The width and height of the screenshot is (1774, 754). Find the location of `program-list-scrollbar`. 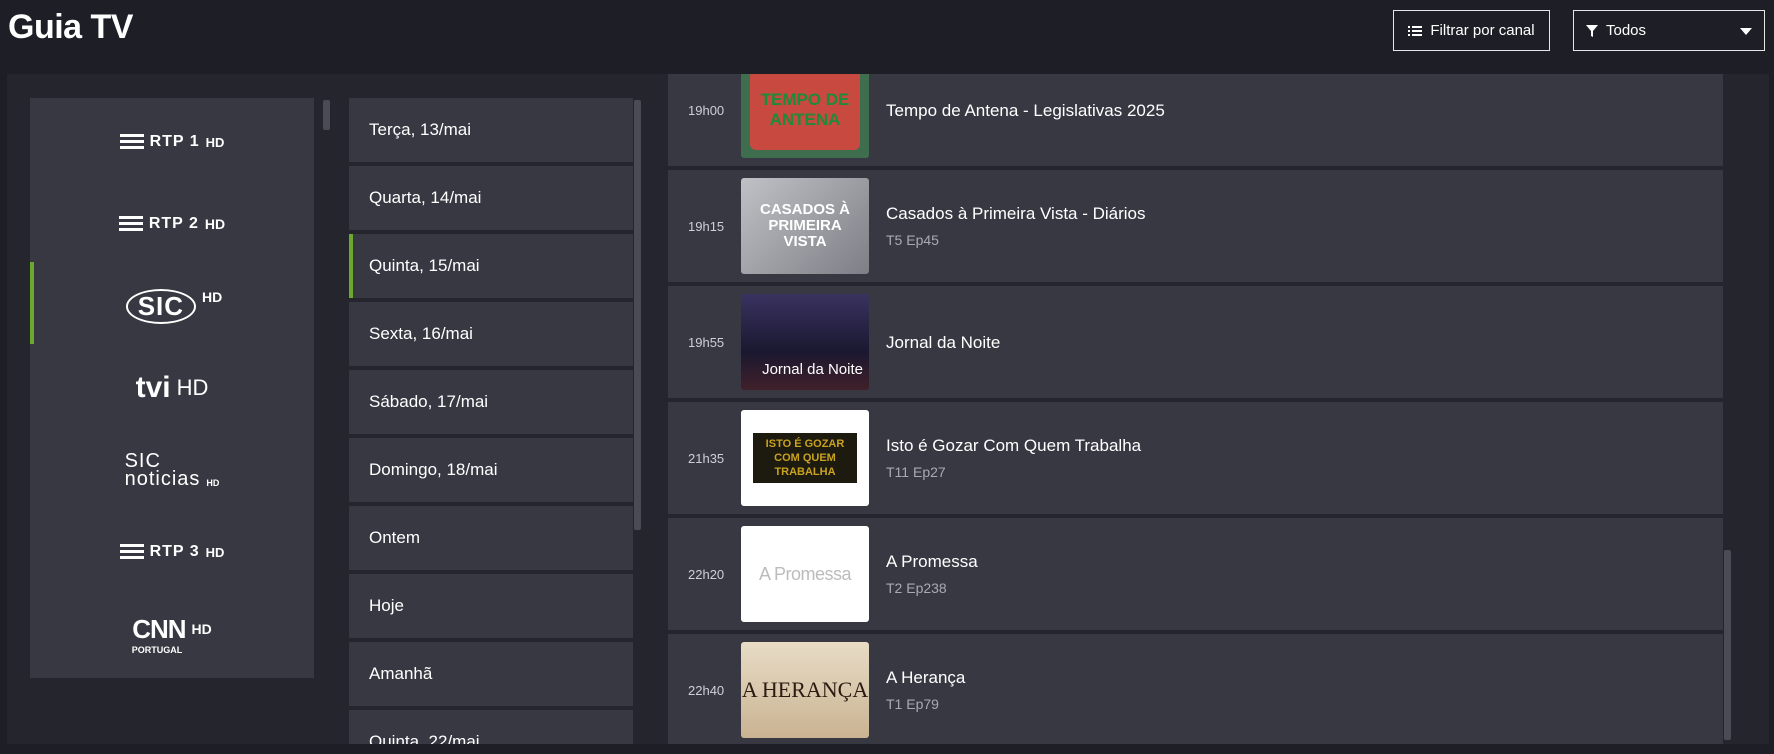

program-list-scrollbar is located at coordinates (1727, 645).